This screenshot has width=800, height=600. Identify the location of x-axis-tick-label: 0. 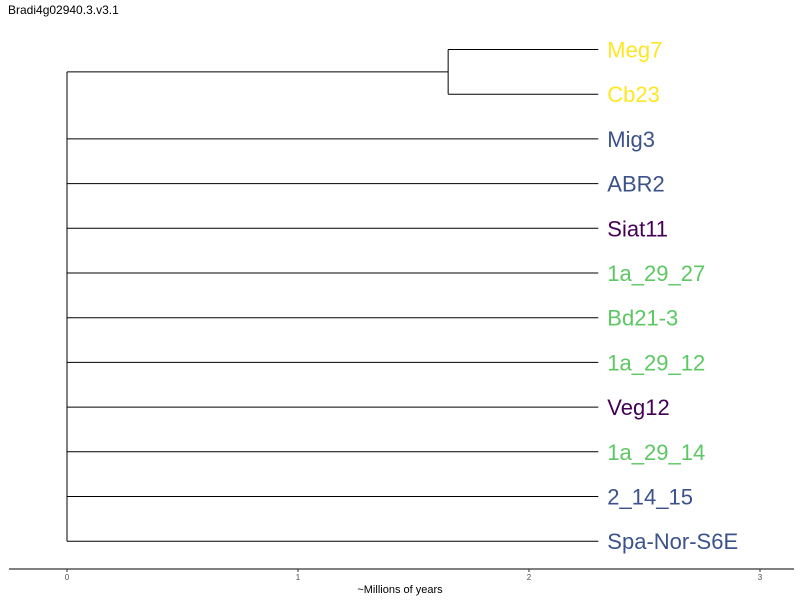
(67, 577).